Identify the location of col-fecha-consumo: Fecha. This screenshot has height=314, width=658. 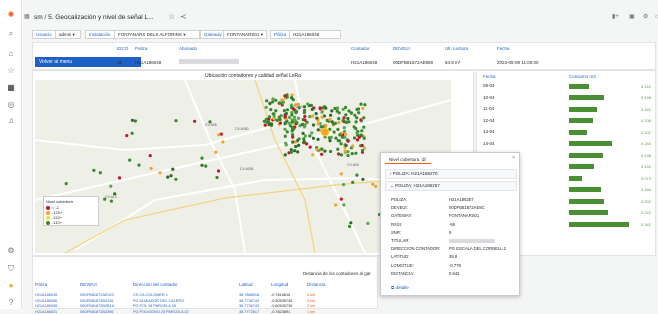
(489, 76).